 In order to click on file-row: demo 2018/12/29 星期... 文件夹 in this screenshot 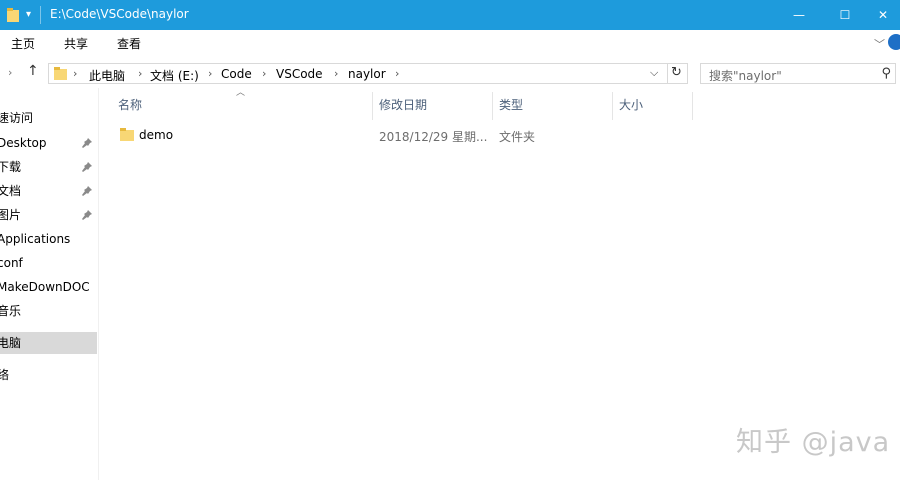, I will do `click(402, 135)`.